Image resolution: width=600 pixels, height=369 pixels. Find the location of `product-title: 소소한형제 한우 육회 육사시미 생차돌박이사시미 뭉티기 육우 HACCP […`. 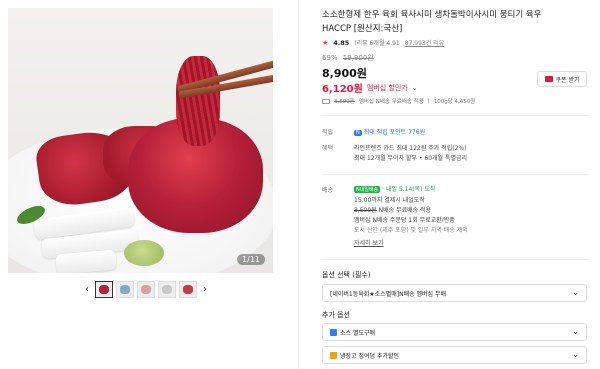

product-title: 소소한형제 한우 육회 육사시미 생차돌박이사시미 뭉티기 육우 HACCP [… is located at coordinates (432, 22).